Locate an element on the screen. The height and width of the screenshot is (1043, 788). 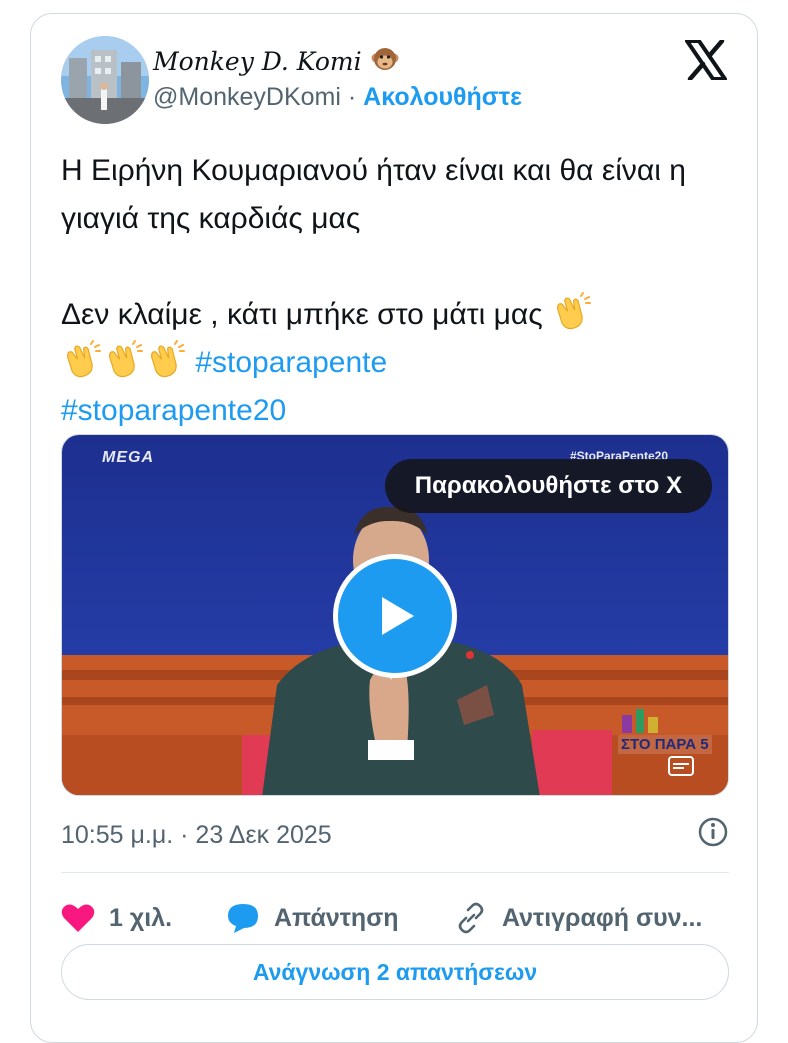
watch-on-x-button: Παρακολουθήστε στο X is located at coordinates (548, 486).